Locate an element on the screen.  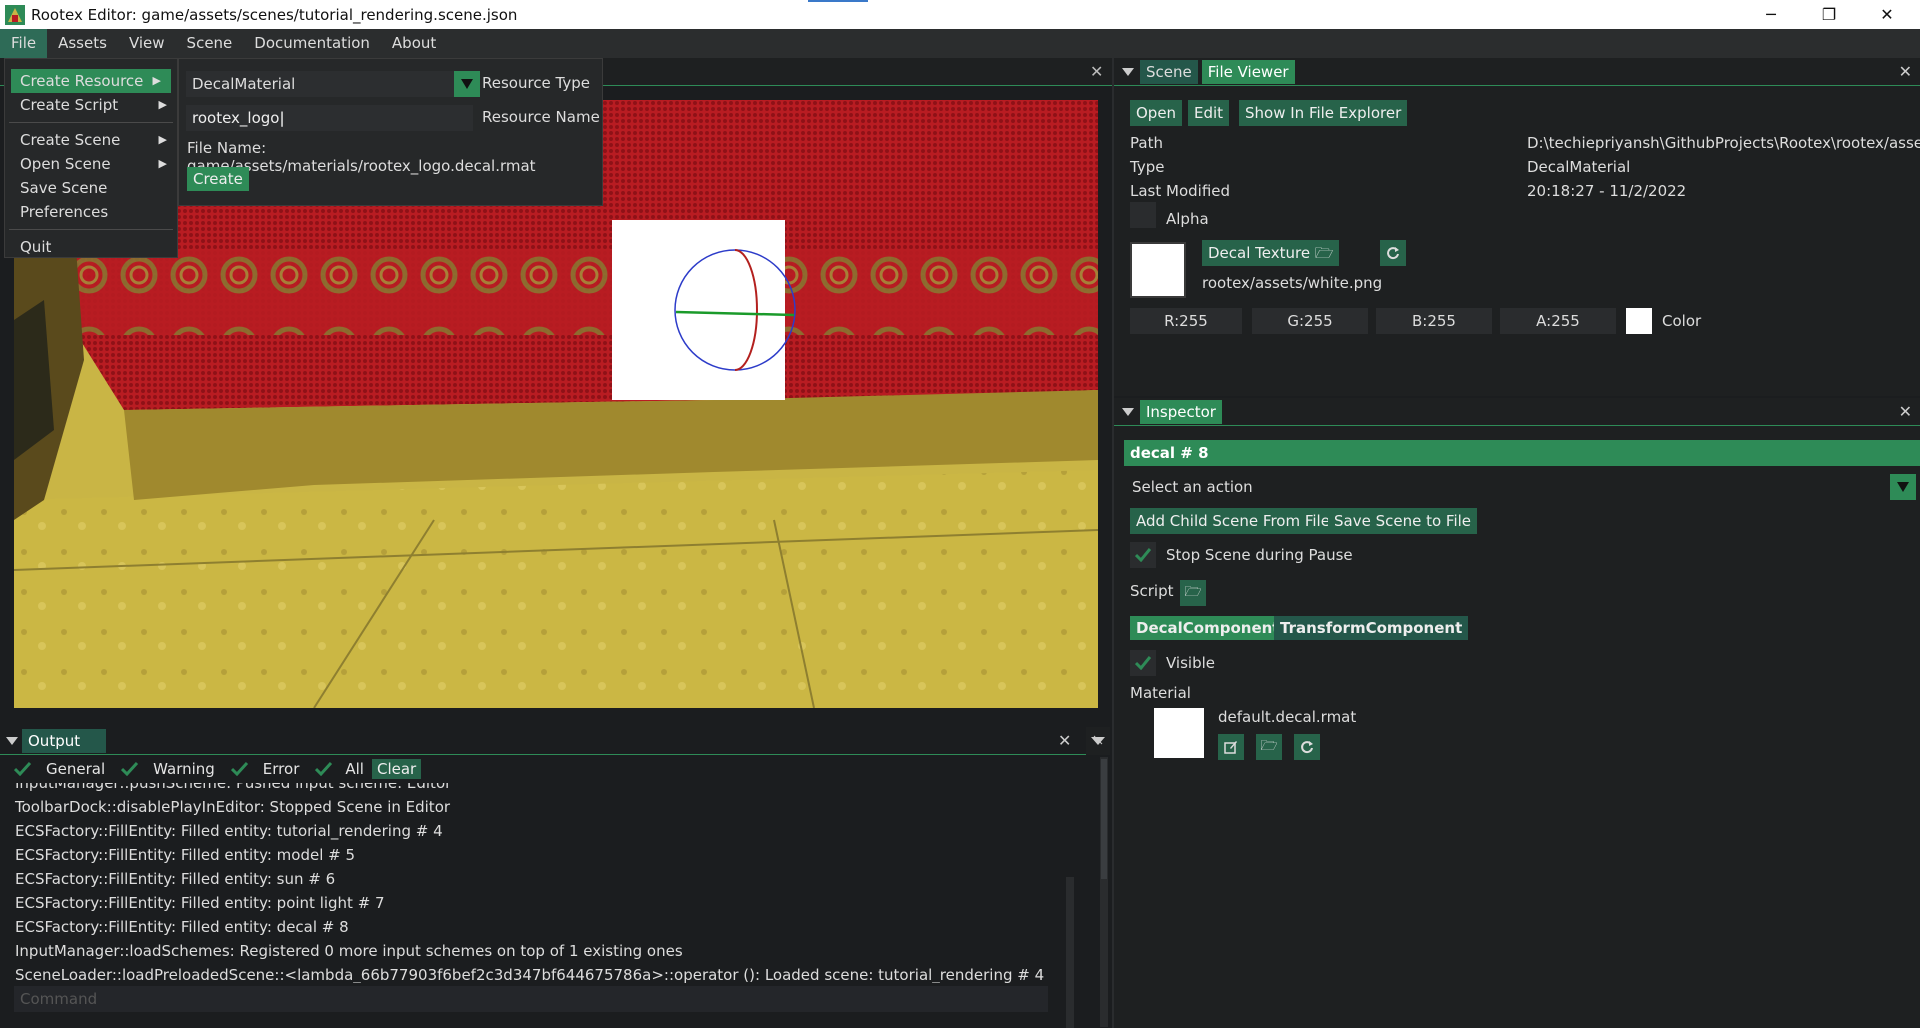
resource-name-label: Resource Name is located at coordinates (541, 117).